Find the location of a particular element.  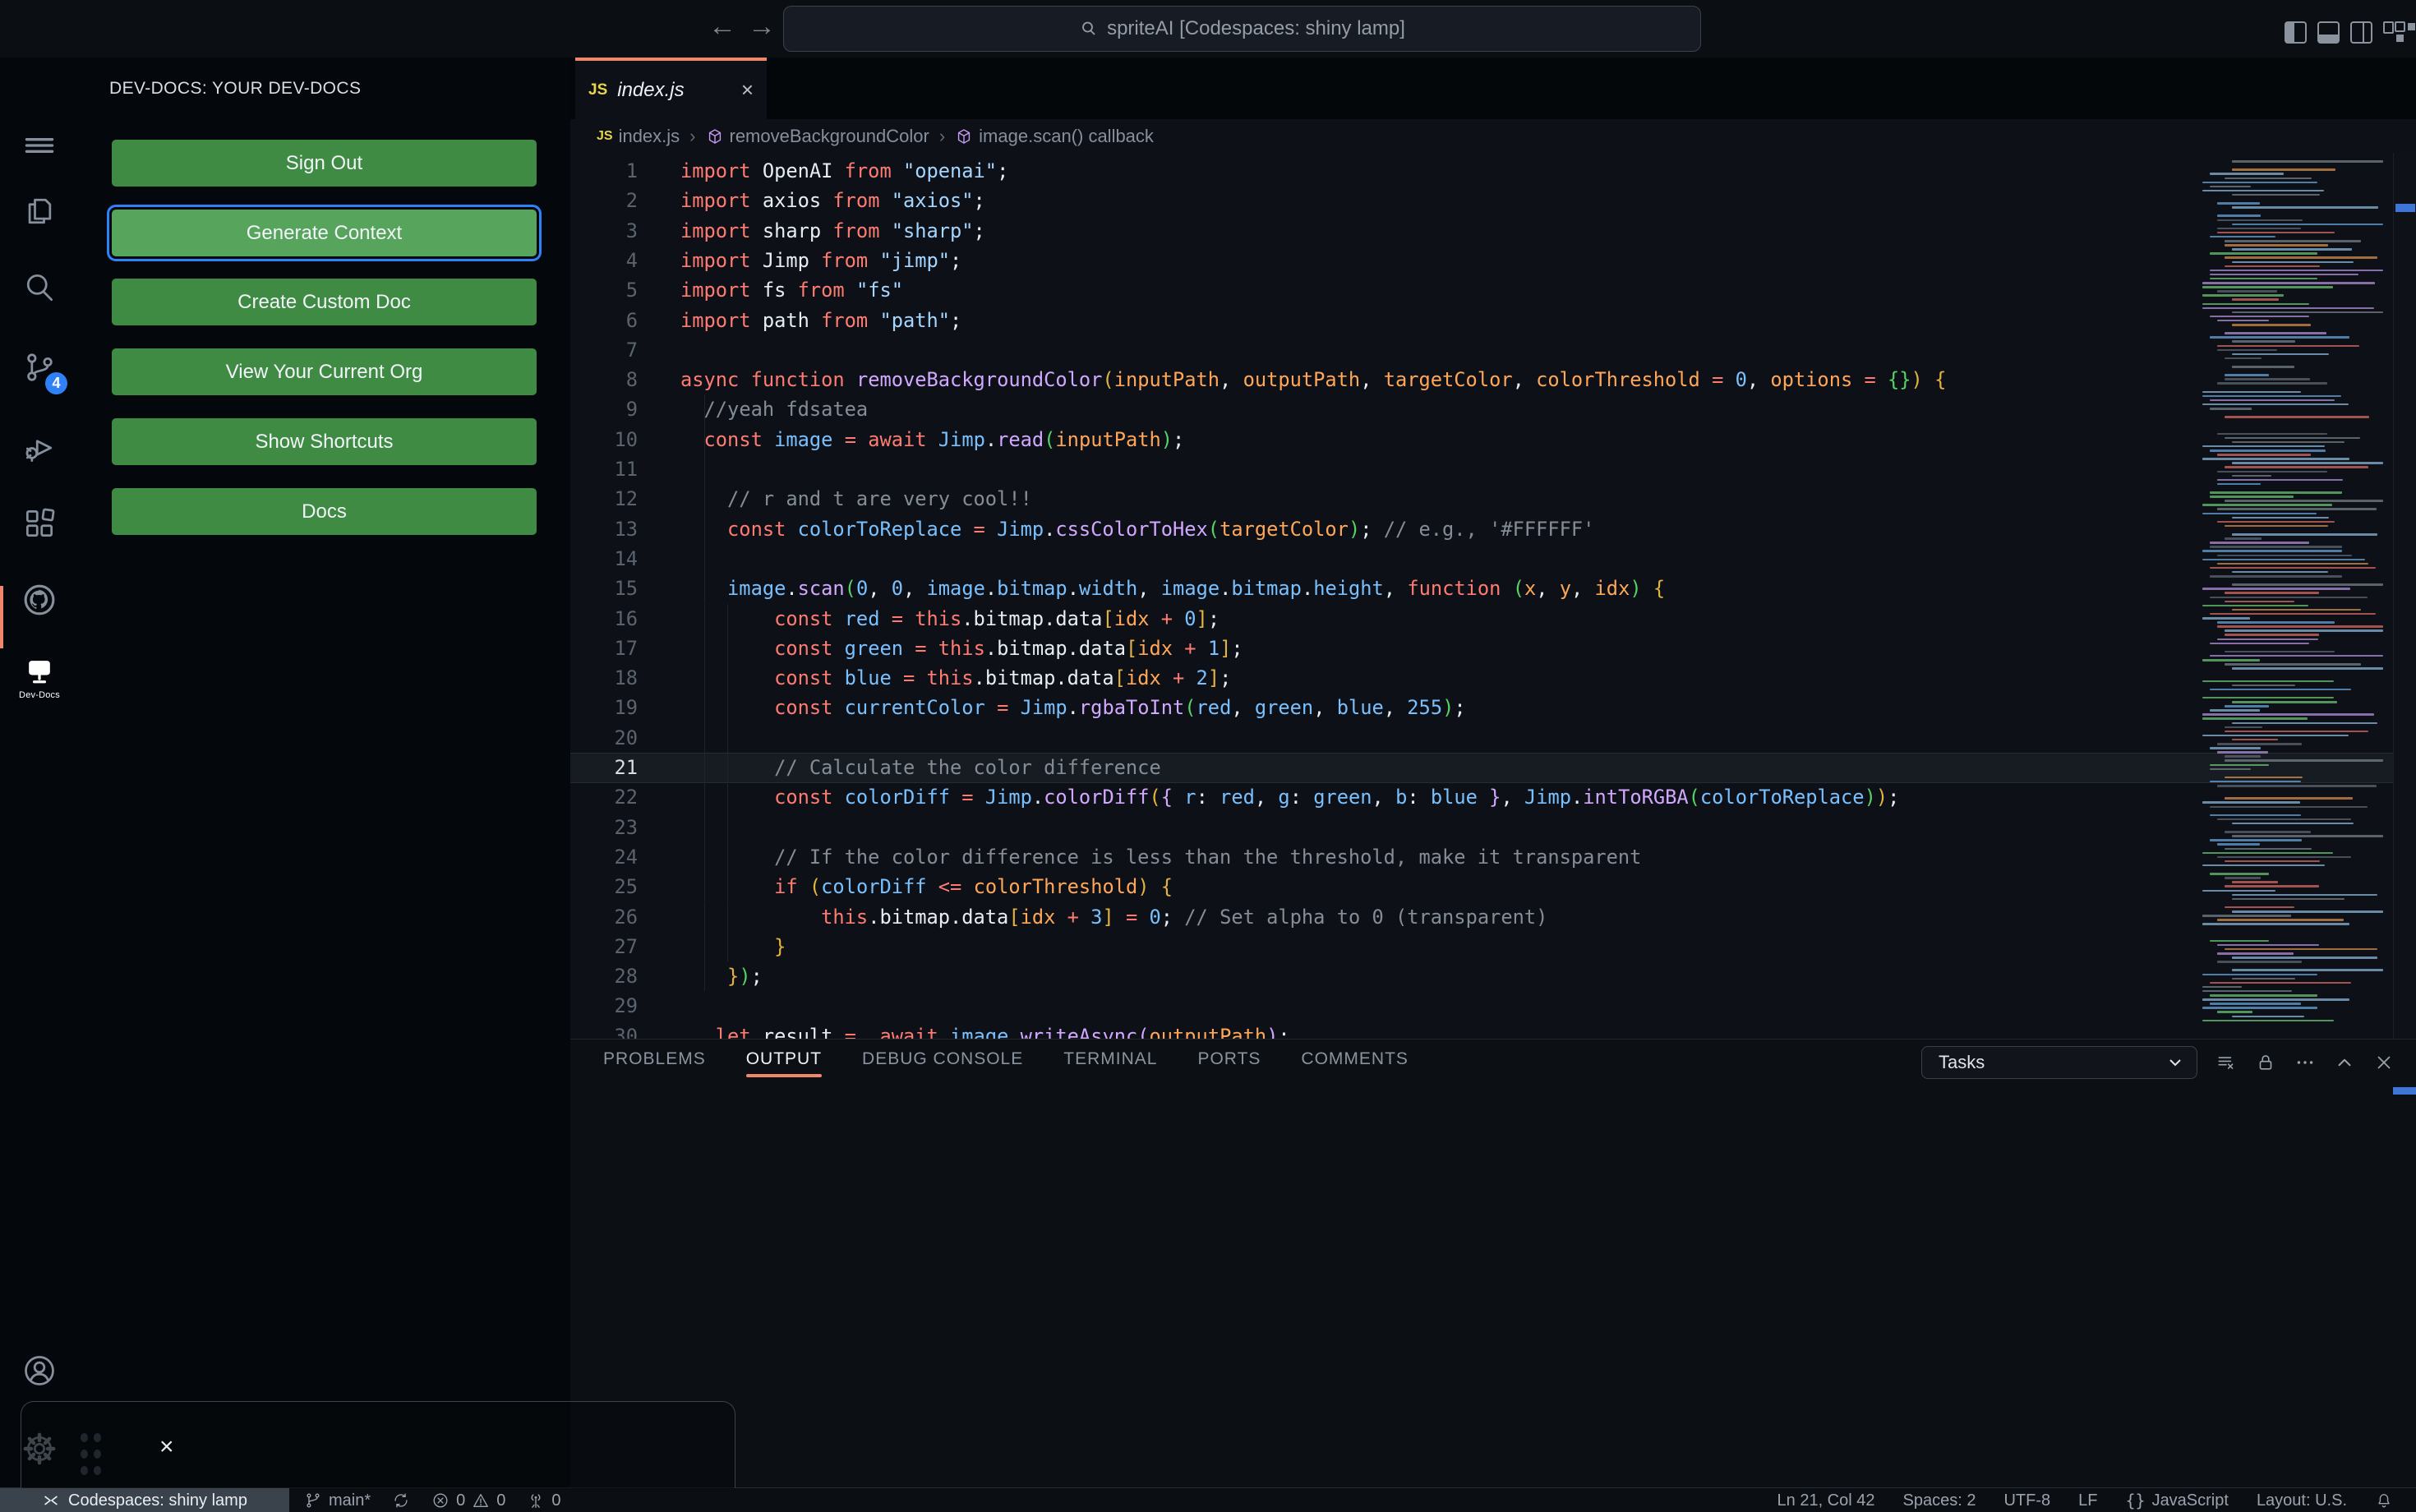

code-text: import axios from "axios"; is located at coordinates (833, 201).